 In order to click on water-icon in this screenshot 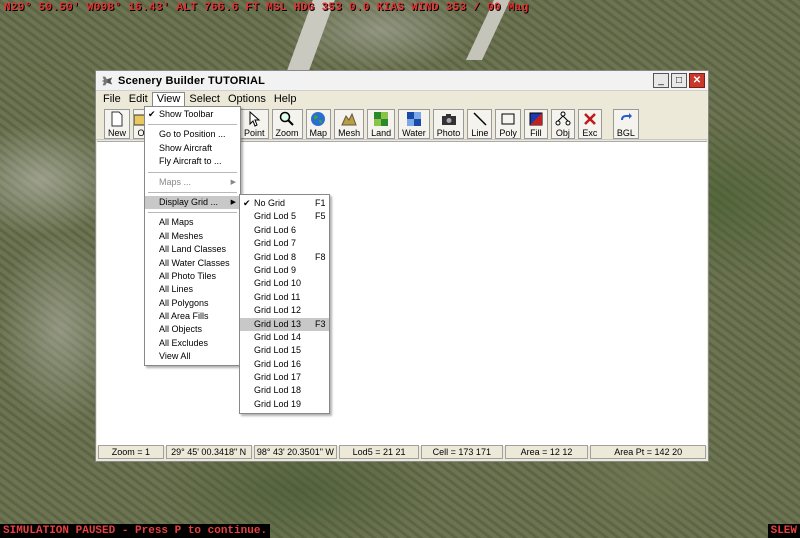, I will do `click(413, 119)`.